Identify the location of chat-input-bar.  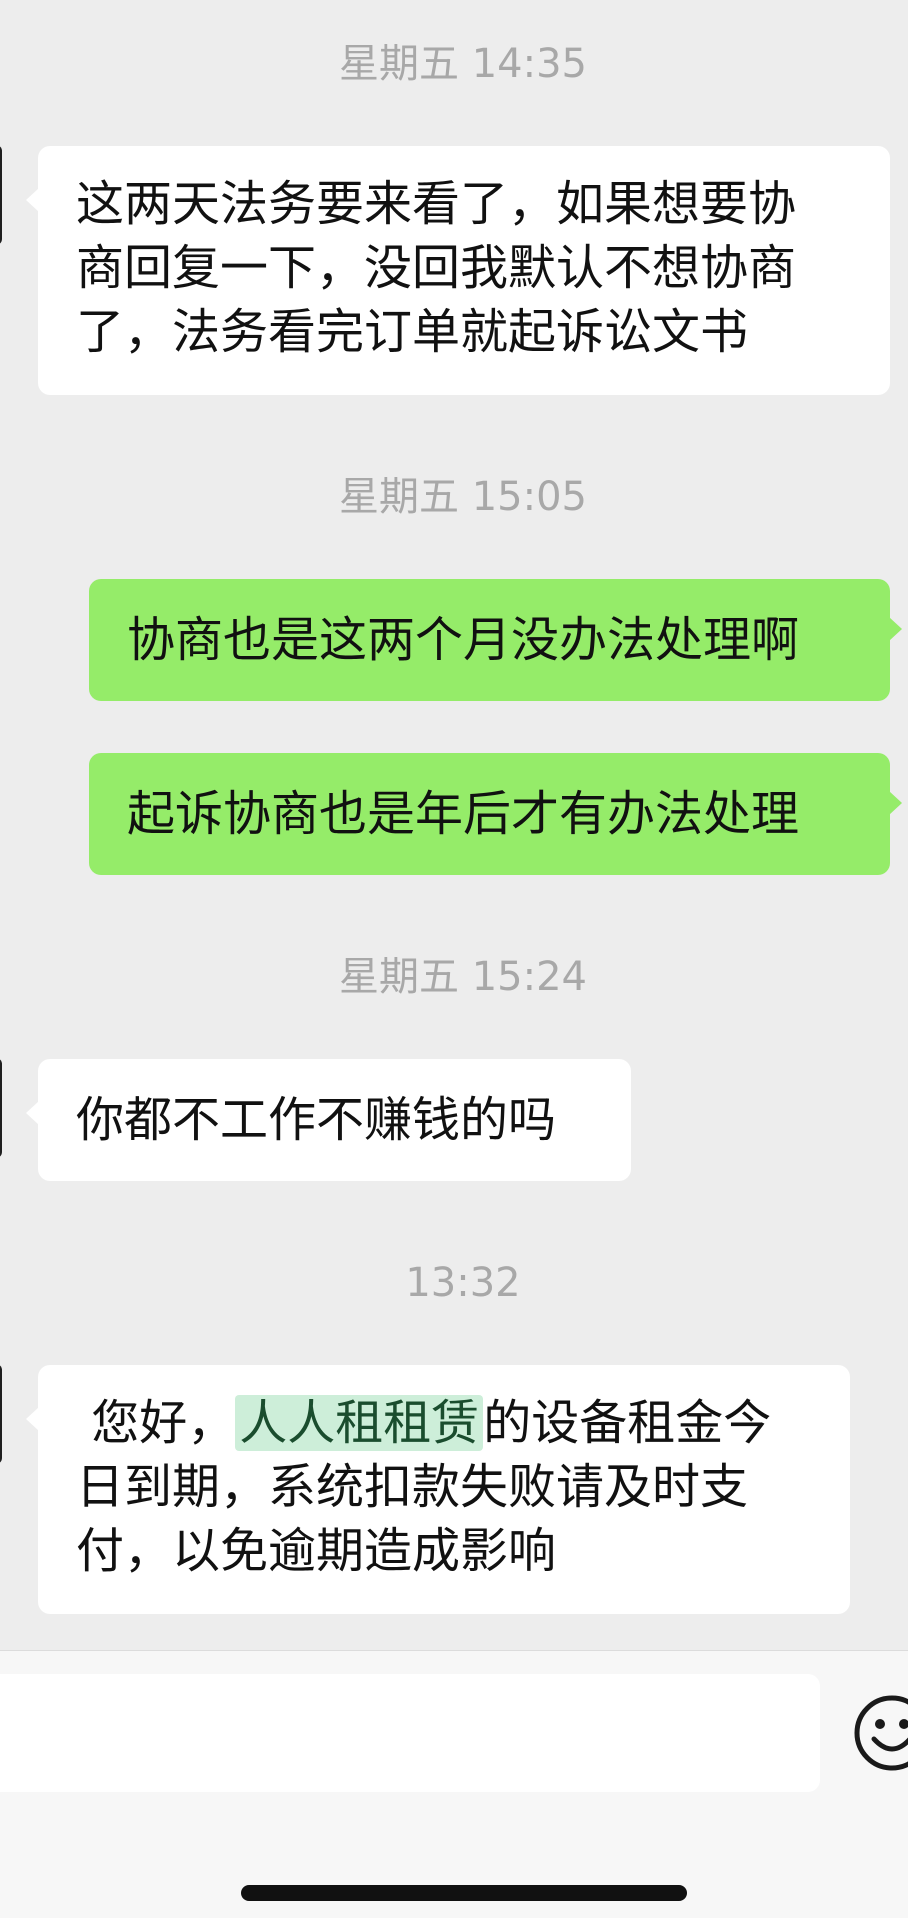
(454, 1784).